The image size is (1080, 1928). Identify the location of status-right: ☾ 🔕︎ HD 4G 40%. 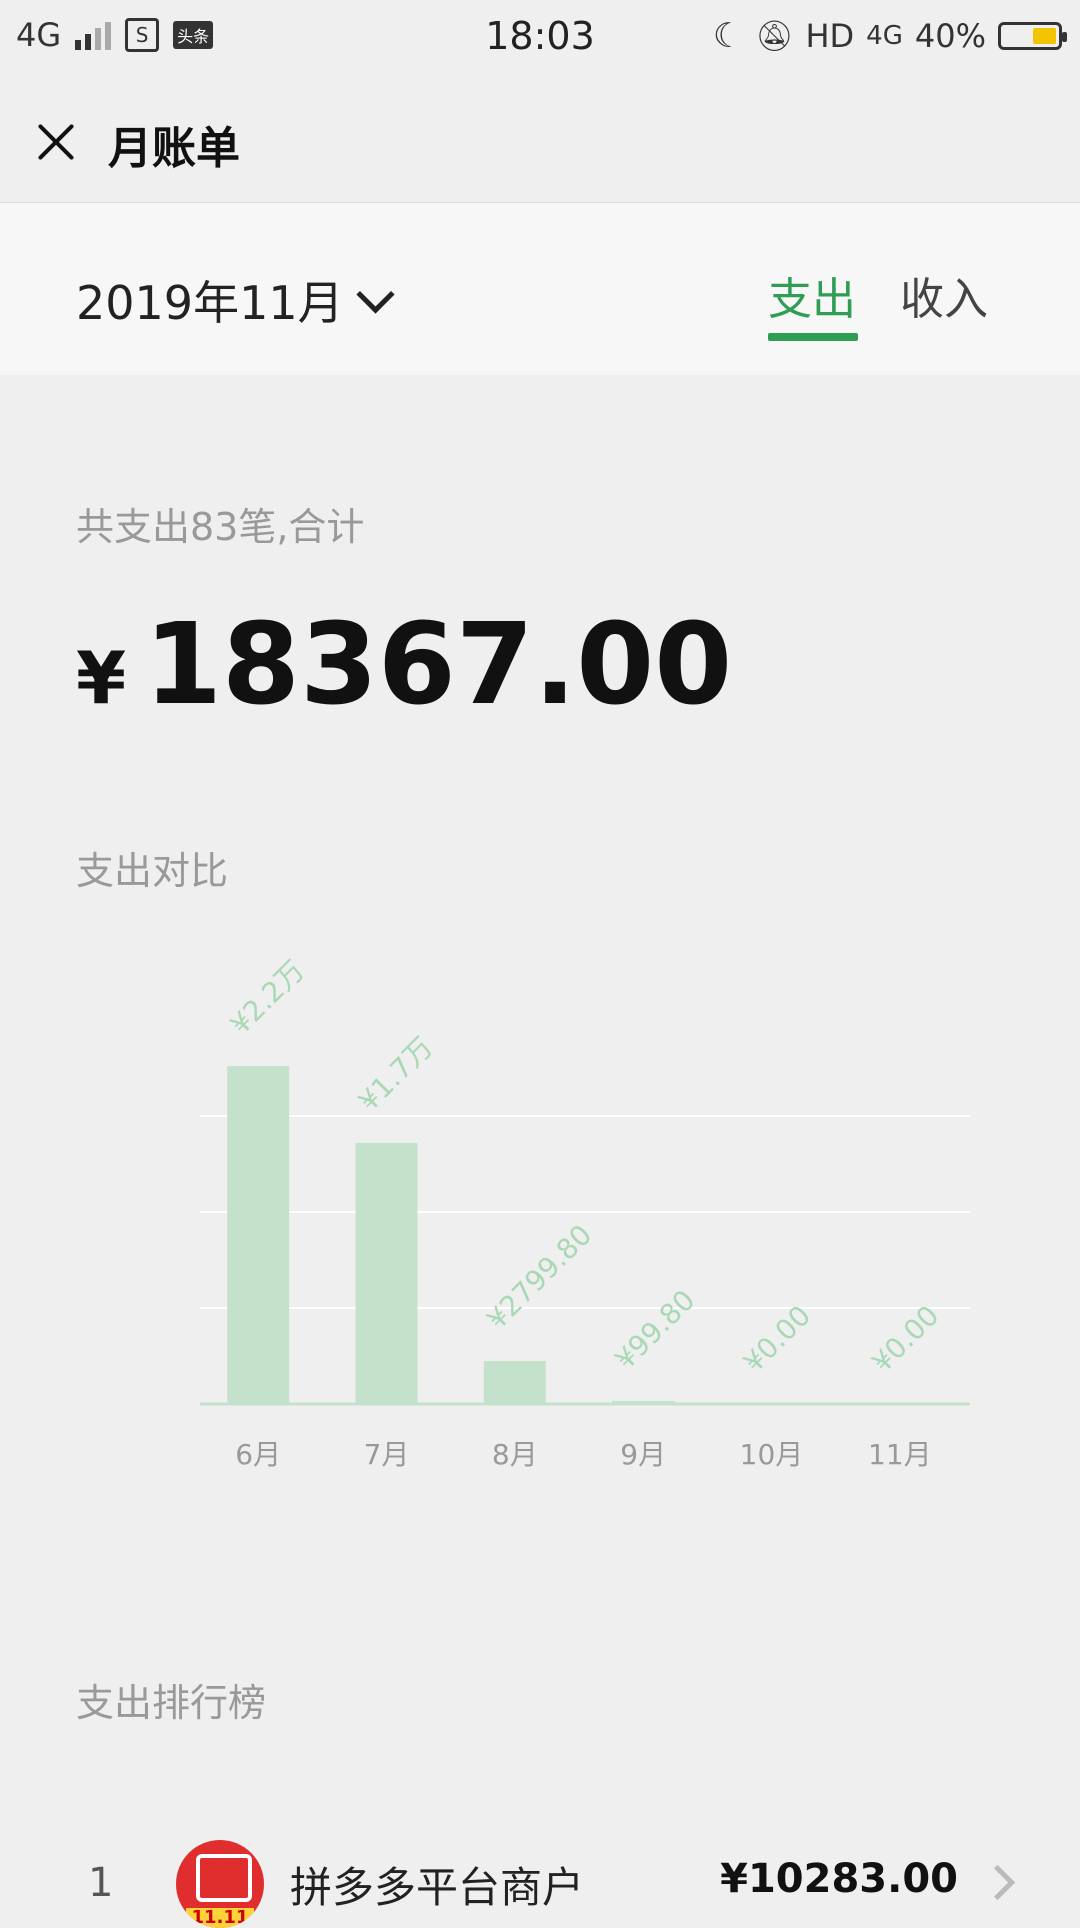
(889, 36).